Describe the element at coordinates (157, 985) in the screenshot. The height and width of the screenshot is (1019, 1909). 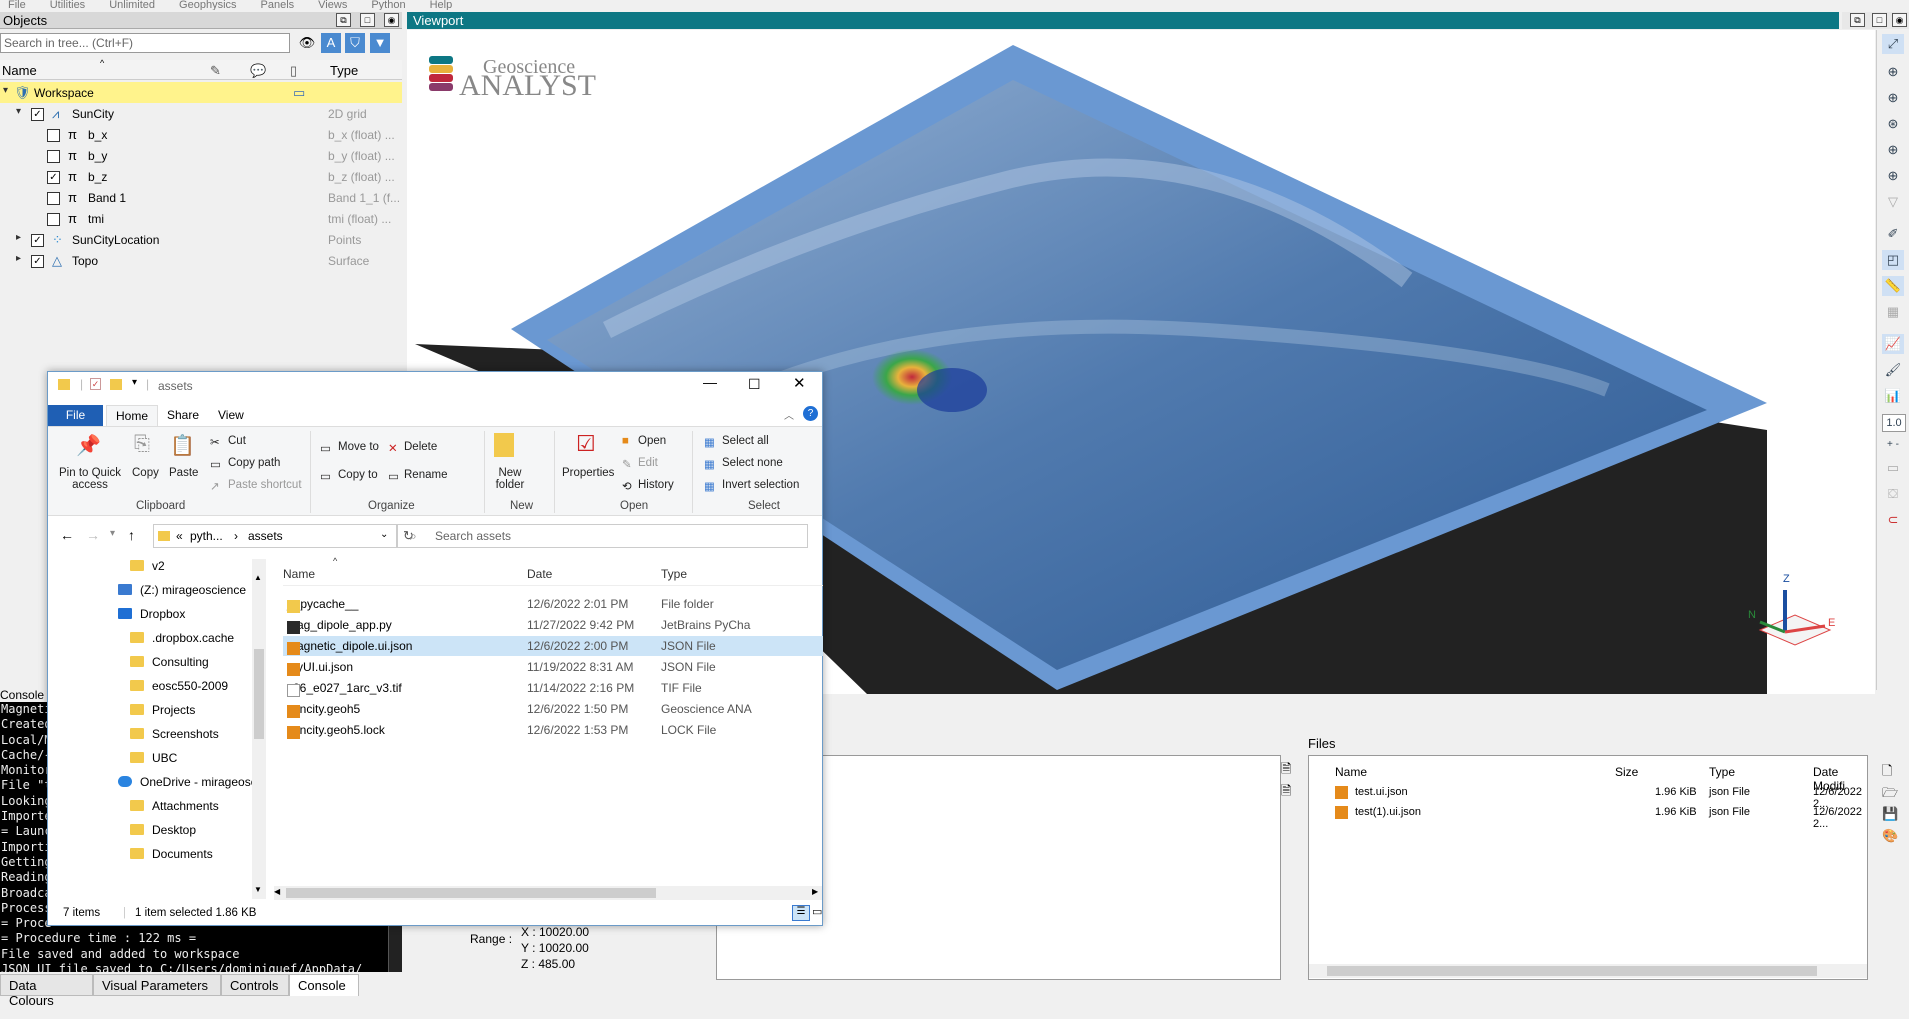
I see `tab-visual-parameters: Visual Parameters` at that location.